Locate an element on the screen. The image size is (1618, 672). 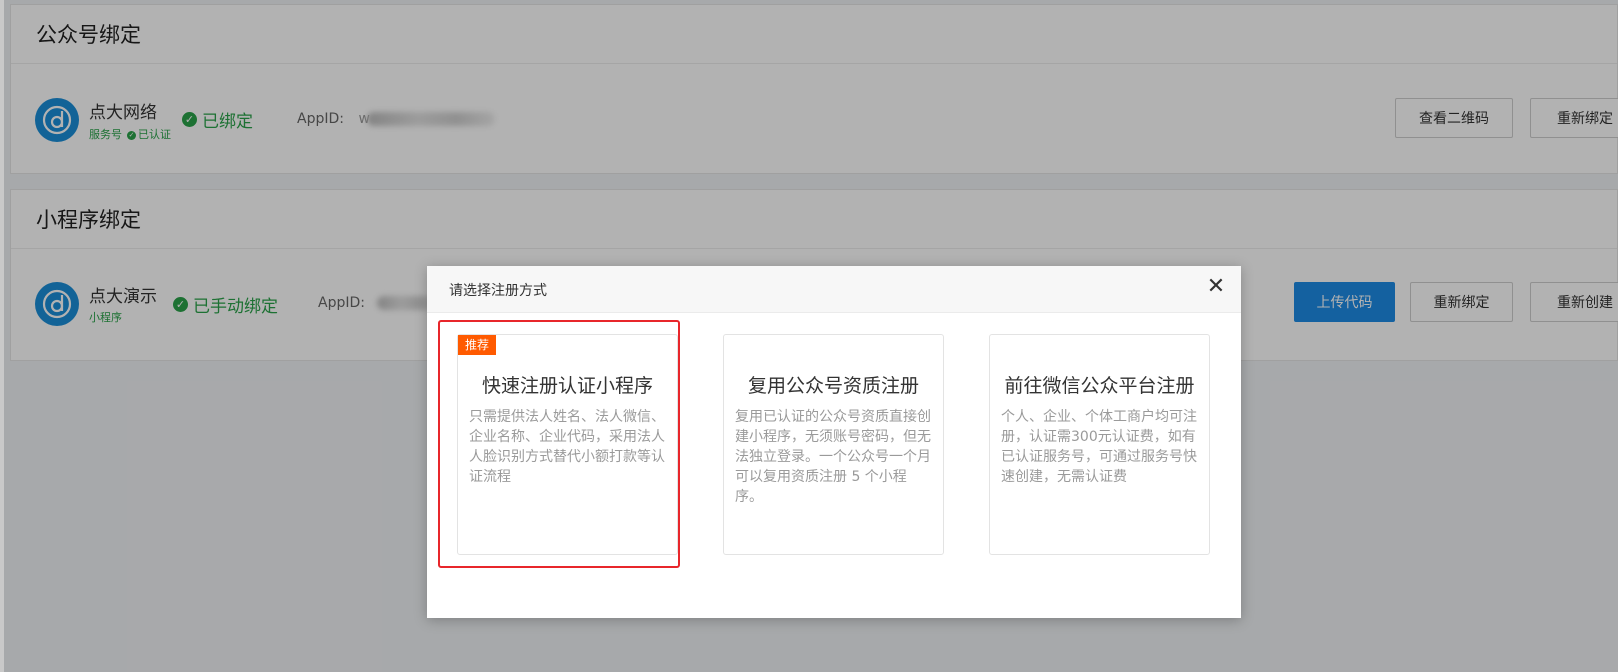
option-title: 复用公众号资质注册 is located at coordinates (833, 386).